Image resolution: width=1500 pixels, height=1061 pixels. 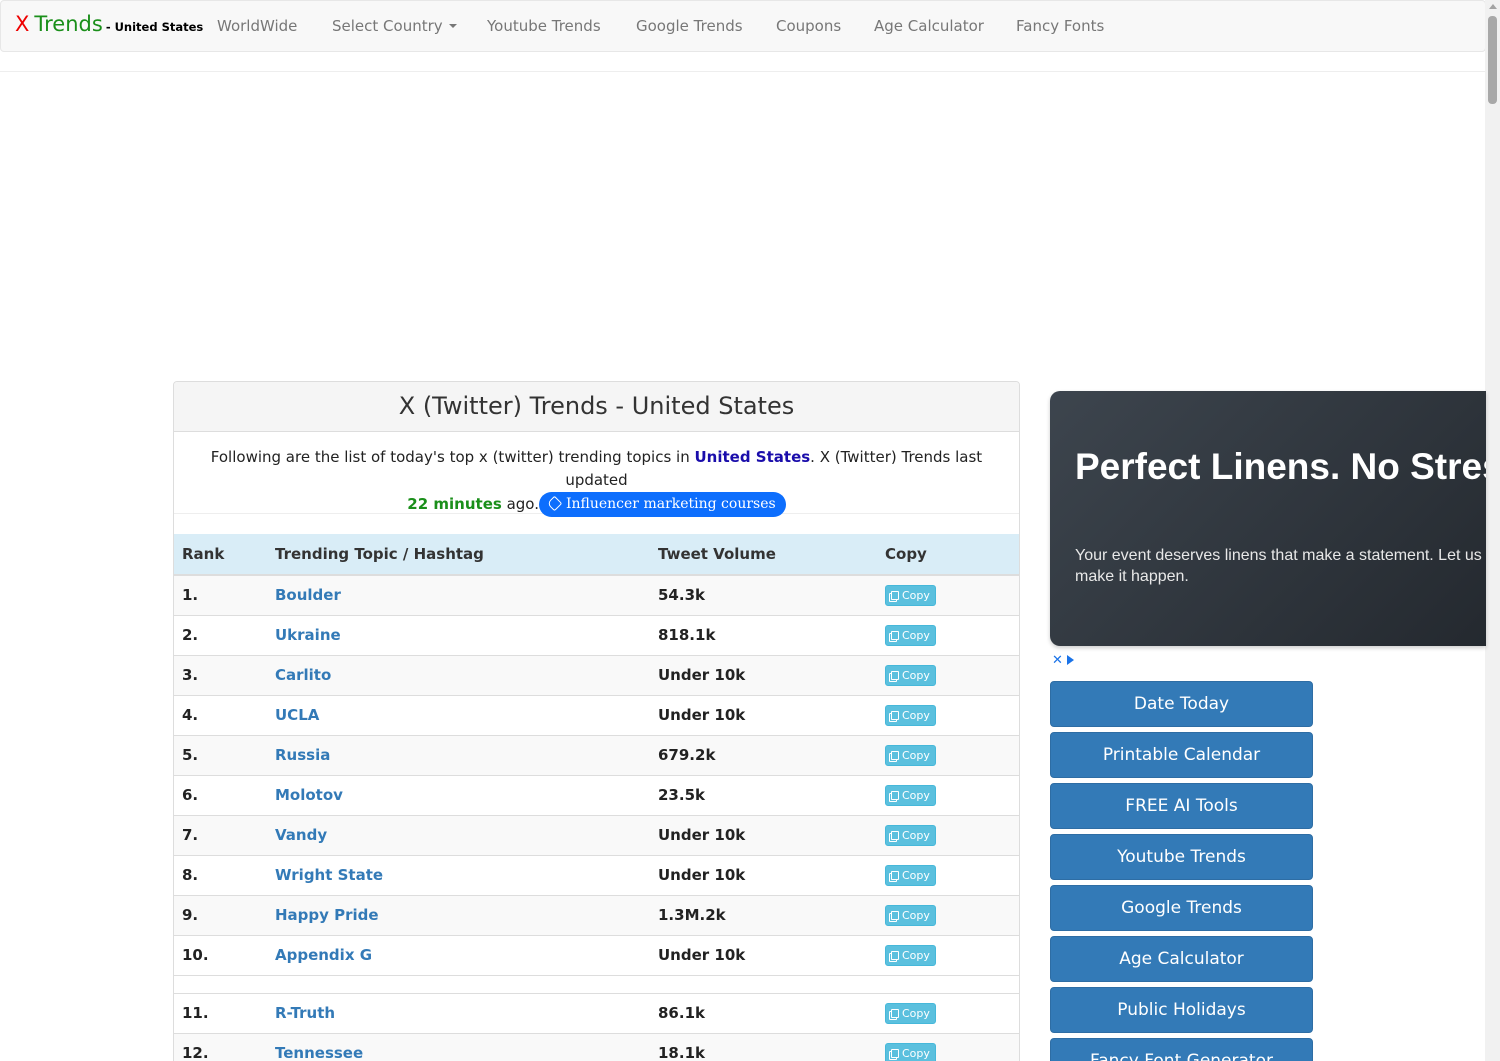 I want to click on table-row: 7. Vandy Under 10k Copy, so click(x=596, y=834).